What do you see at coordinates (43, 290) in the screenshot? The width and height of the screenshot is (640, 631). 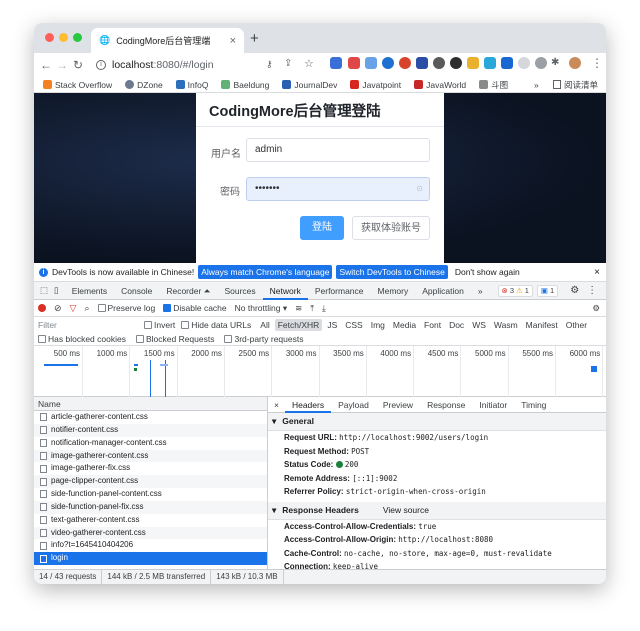 I see `inspect-element-icon: ⬚` at bounding box center [43, 290].